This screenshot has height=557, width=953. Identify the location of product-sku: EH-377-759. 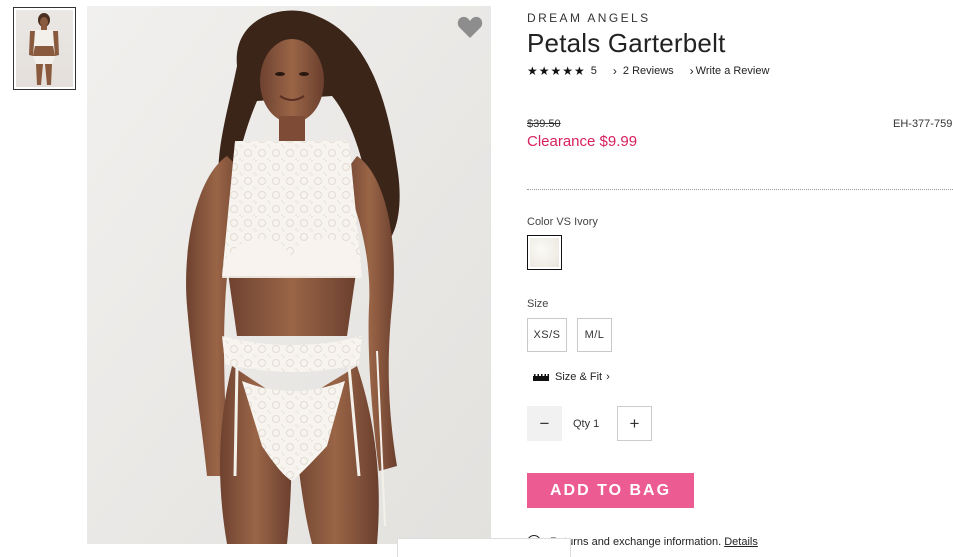
(923, 124).